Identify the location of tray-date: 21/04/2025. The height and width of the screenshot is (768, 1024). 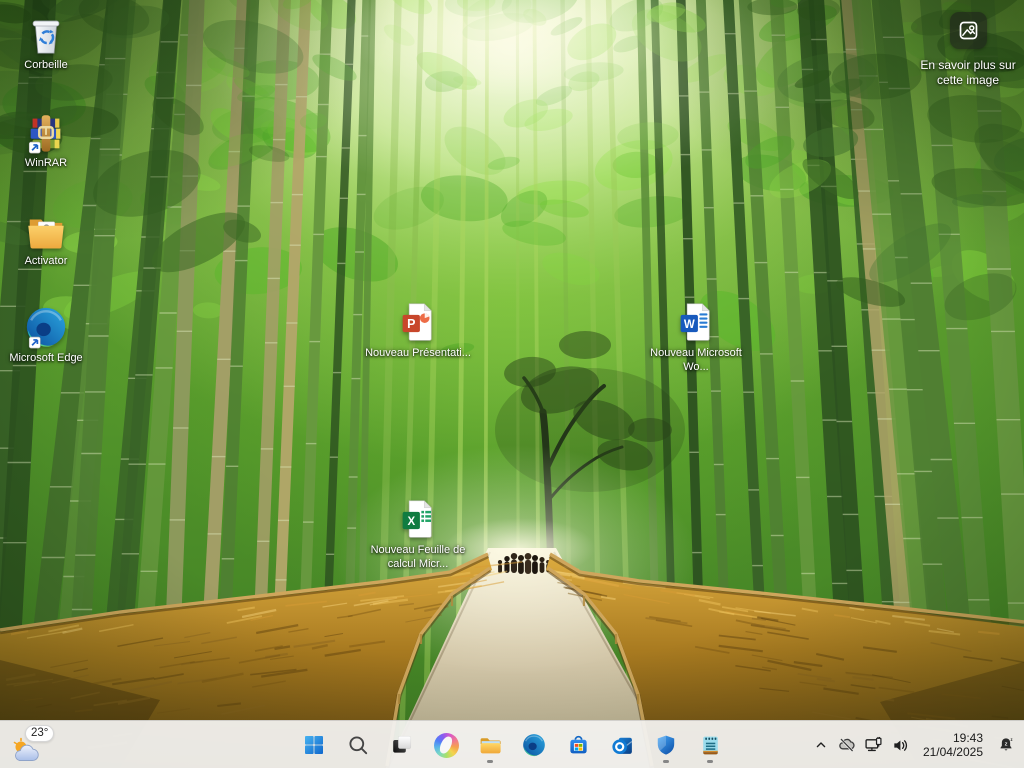
(952, 752).